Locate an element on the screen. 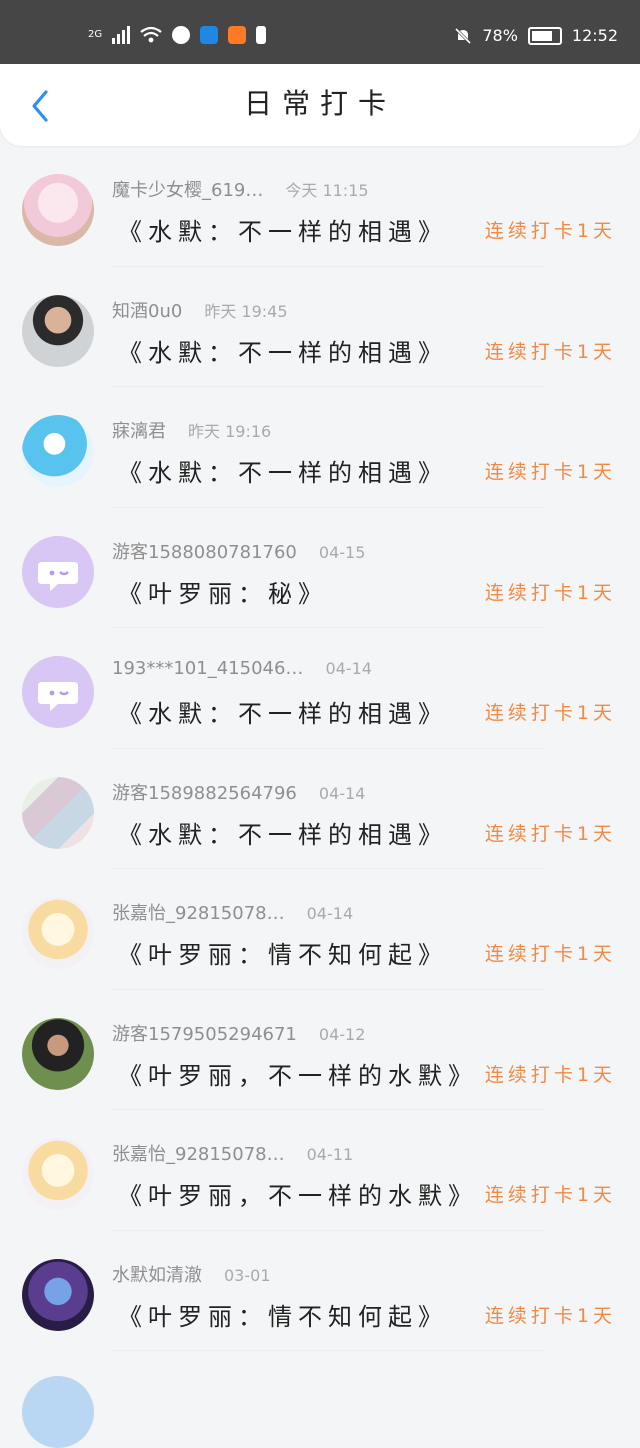 This screenshot has width=640, height=1448. entry-meta: 游客1579505294671 04-12 is located at coordinates (238, 1033).